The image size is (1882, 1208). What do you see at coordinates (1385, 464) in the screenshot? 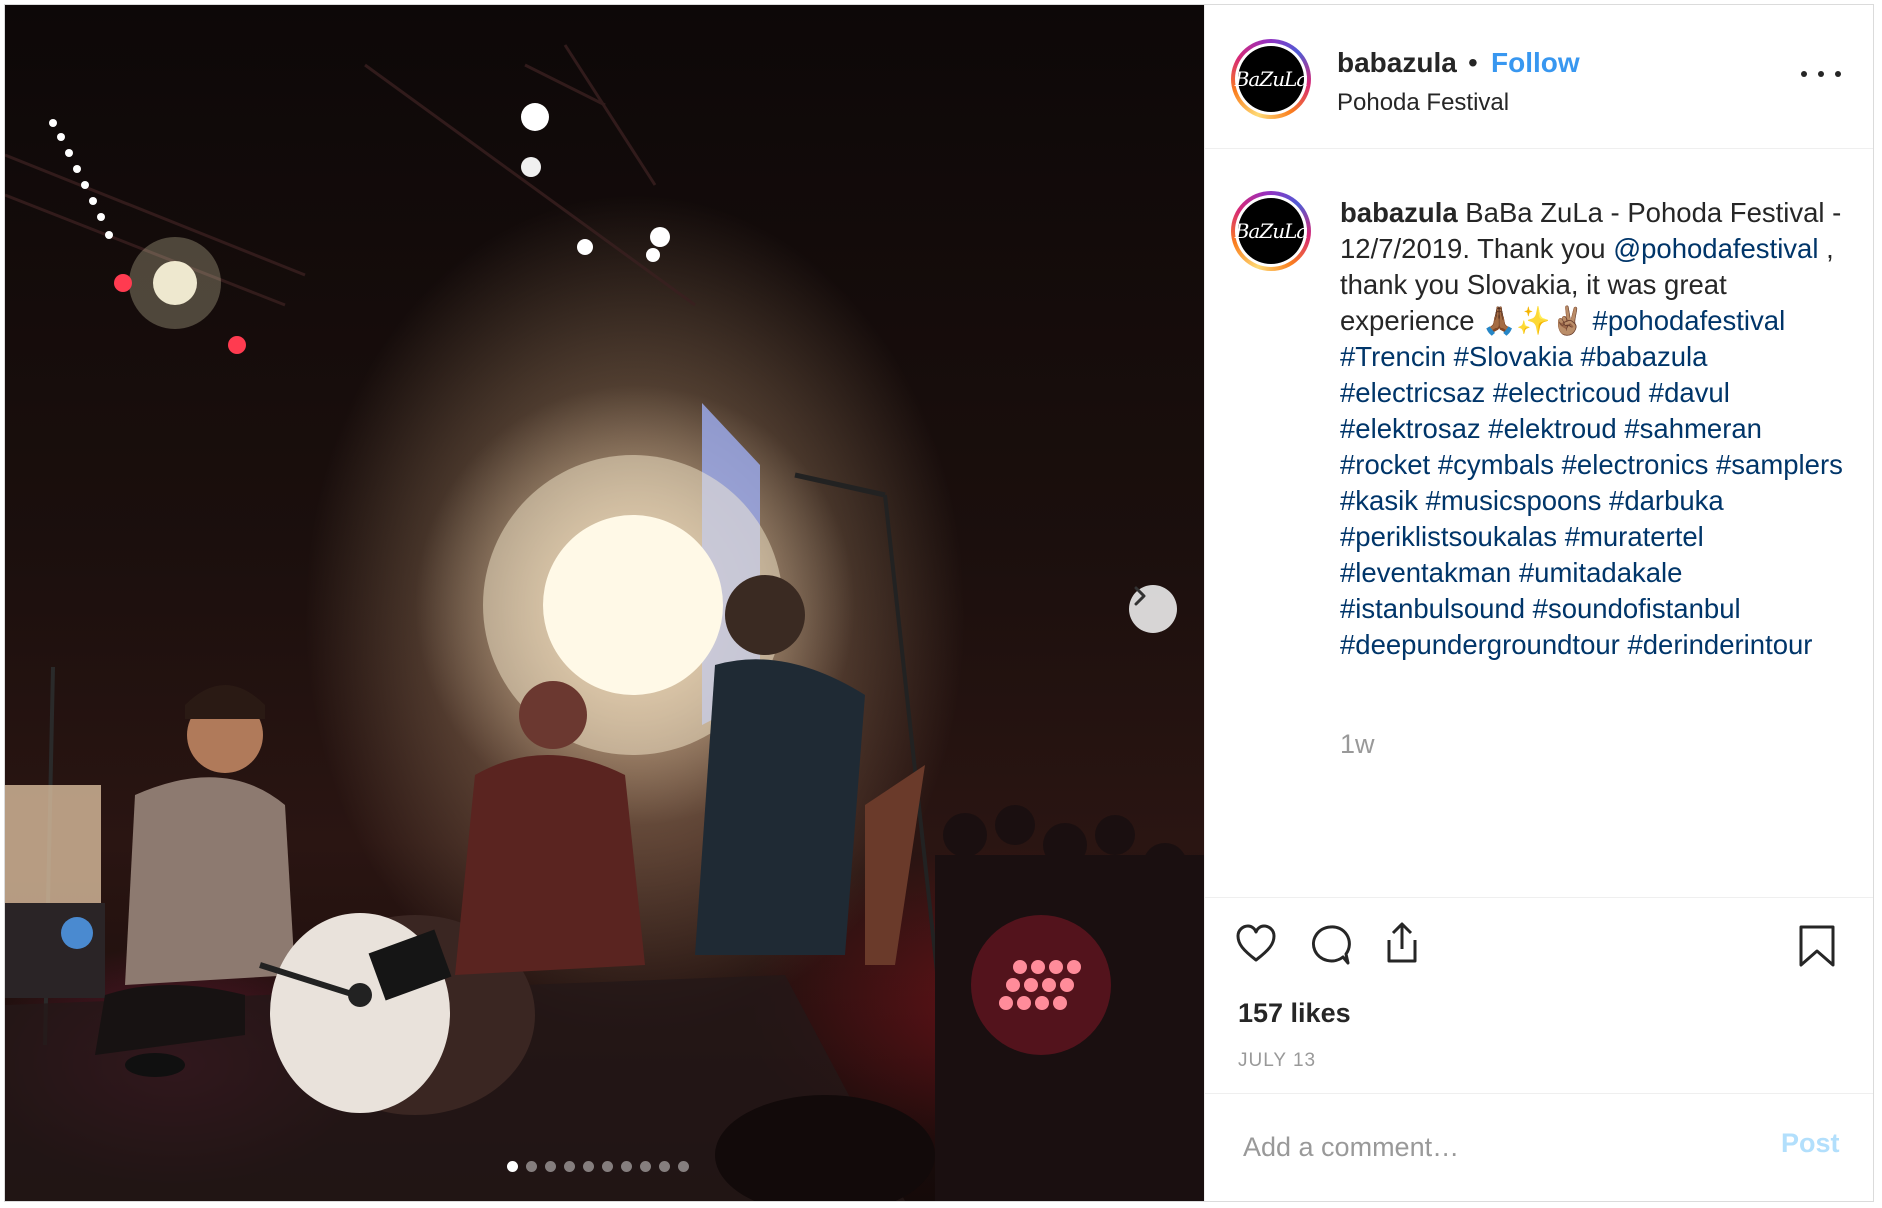
I see `hashtag-link: #rocket` at bounding box center [1385, 464].